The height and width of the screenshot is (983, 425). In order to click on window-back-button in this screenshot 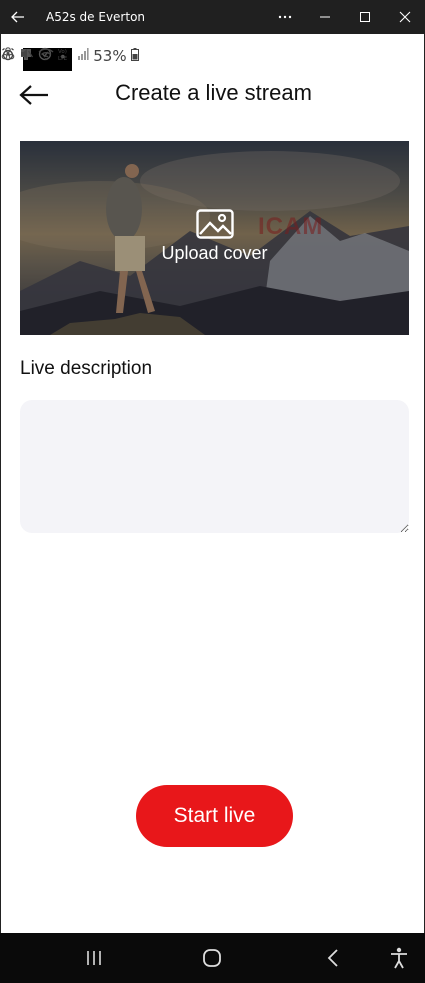, I will do `click(18, 17)`.